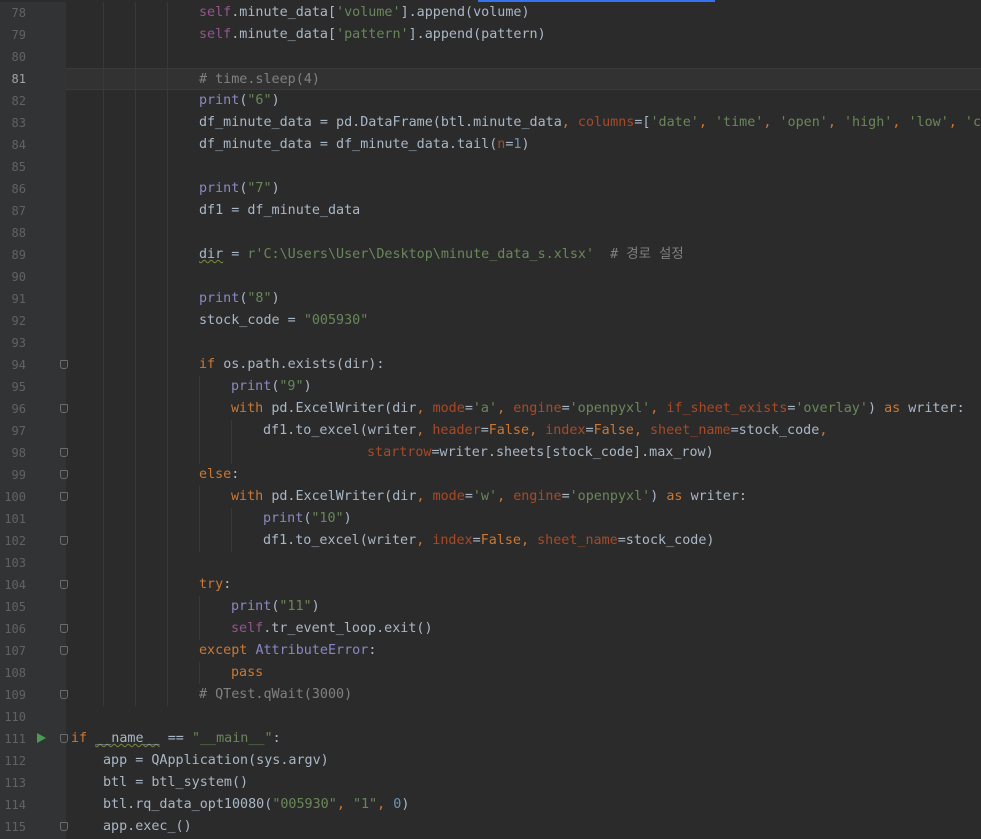 This screenshot has width=981, height=839. I want to click on gutter-row: 104, so click(34, 585).